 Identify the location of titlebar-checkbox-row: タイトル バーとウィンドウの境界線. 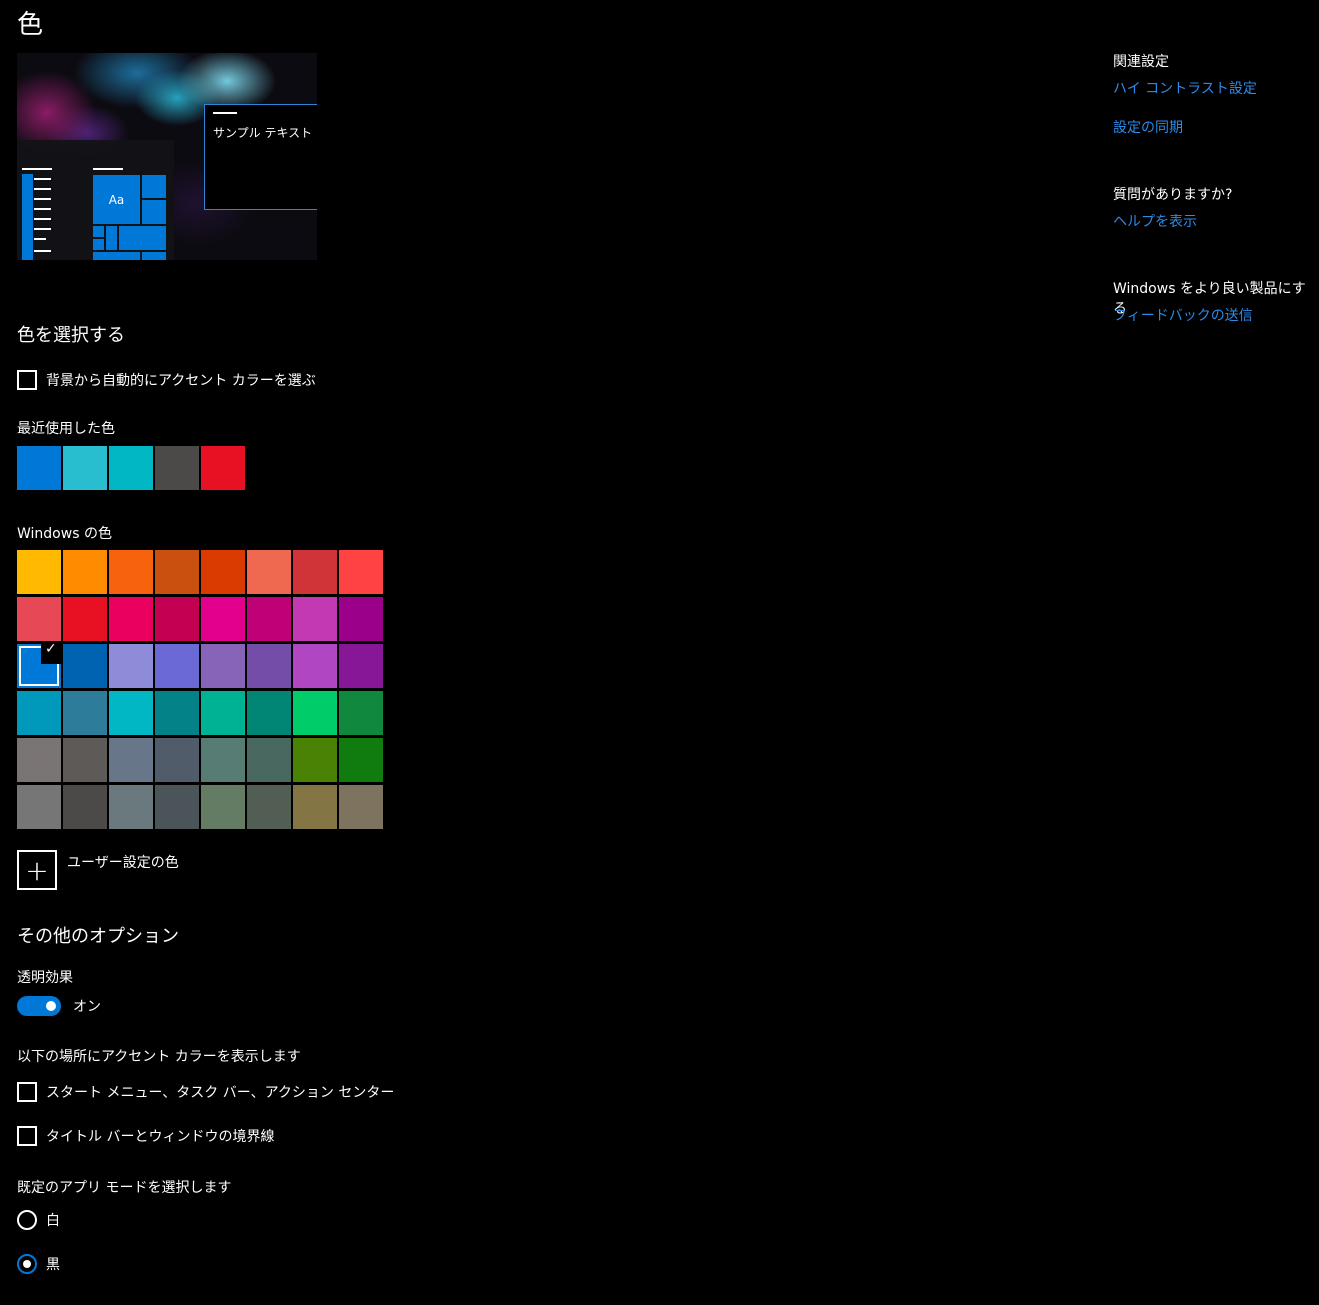
(145, 1136).